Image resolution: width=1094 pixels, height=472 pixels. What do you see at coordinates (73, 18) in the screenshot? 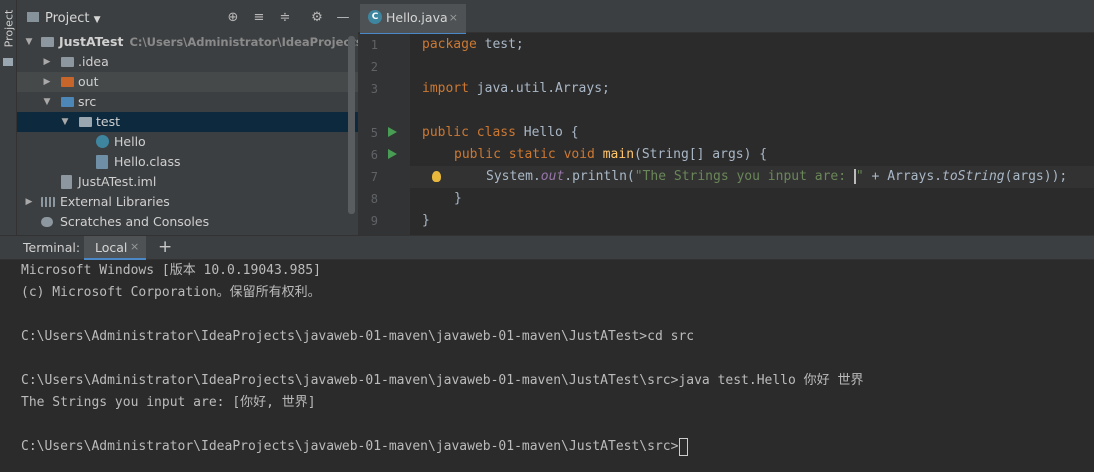
I see `project-view-selector: Project ▼` at bounding box center [73, 18].